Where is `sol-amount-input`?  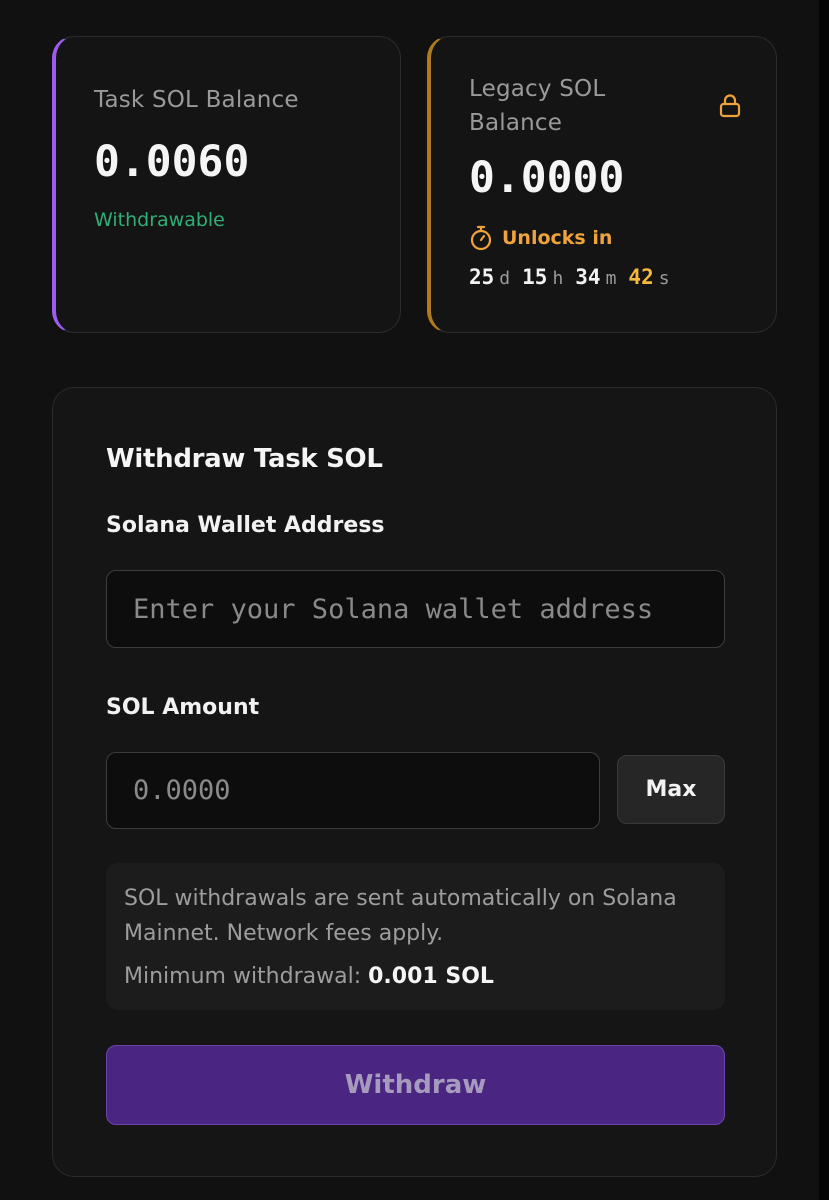
sol-amount-input is located at coordinates (353, 790).